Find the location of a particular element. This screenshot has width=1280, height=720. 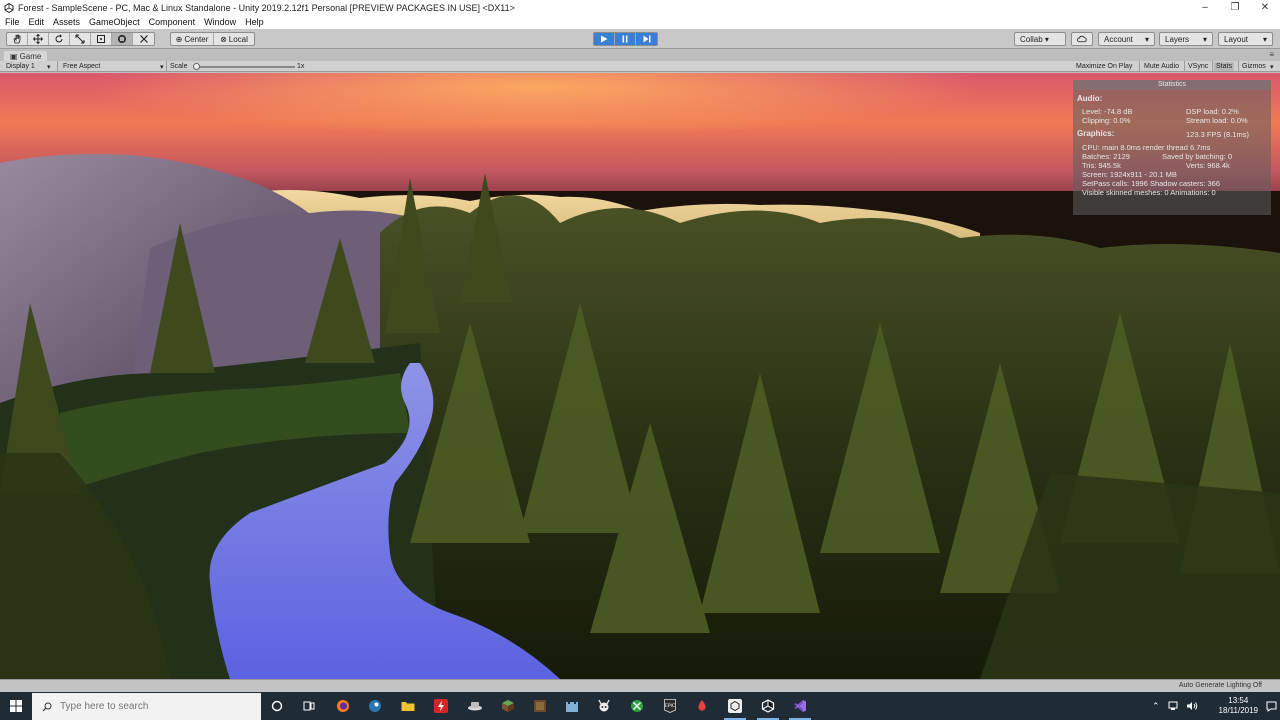

epic-games-button: EPIC is located at coordinates (670, 706).